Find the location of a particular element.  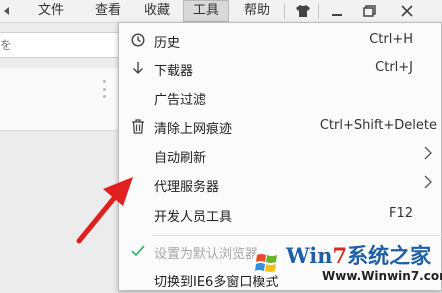

menu-item-label: 广告过滤 is located at coordinates (180, 100).